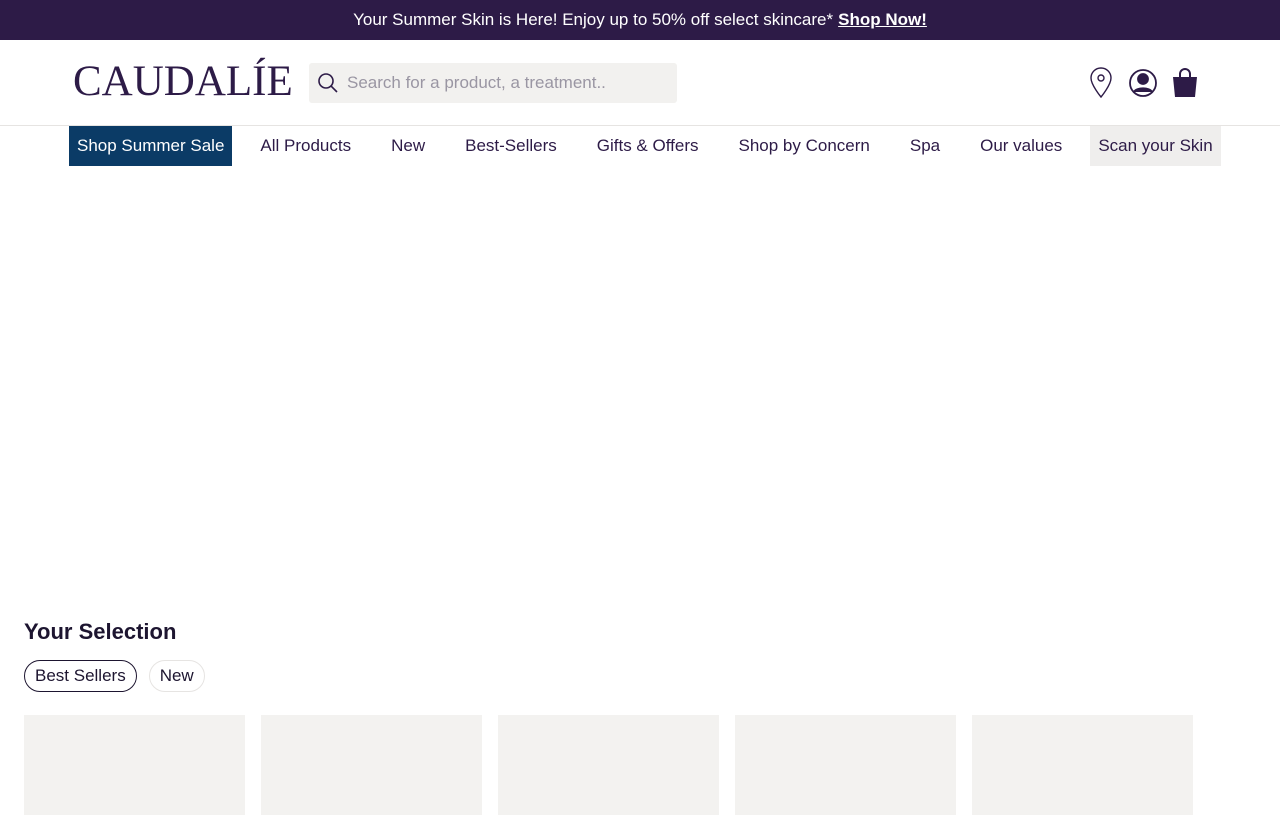  What do you see at coordinates (652, 676) in the screenshot?
I see `selection-tabs: Best Sellers New` at bounding box center [652, 676].